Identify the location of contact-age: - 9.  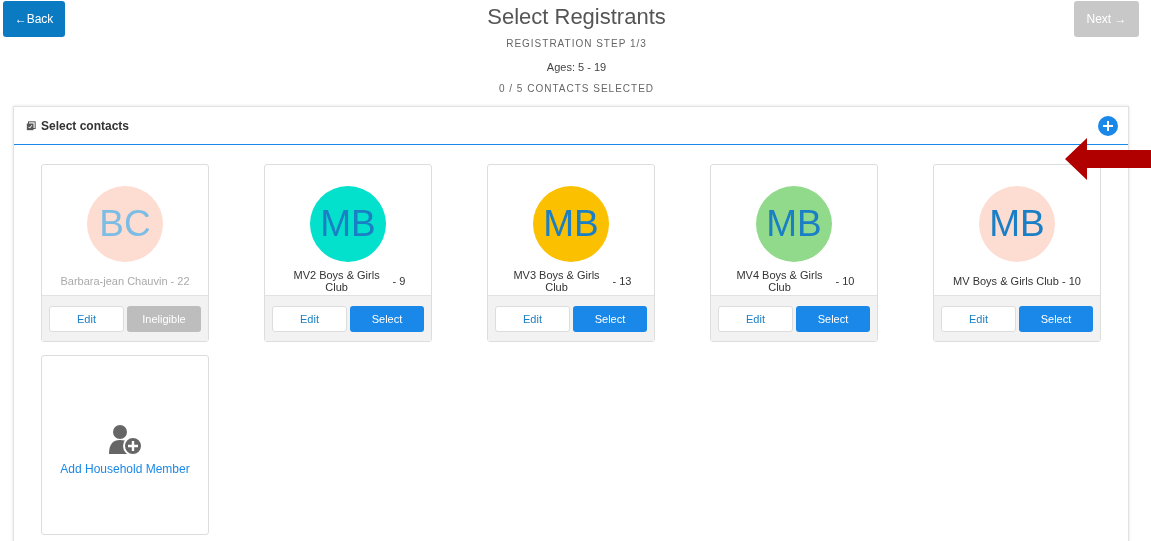
(399, 281).